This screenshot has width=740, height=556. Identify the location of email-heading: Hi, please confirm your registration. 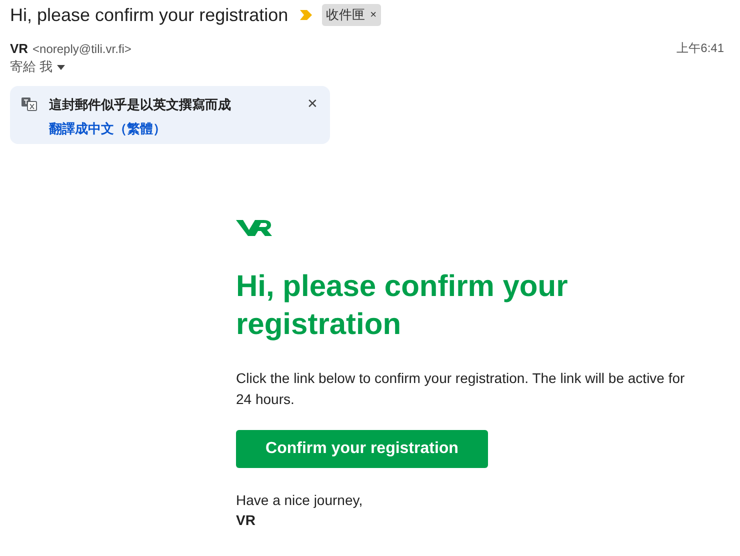
(402, 306).